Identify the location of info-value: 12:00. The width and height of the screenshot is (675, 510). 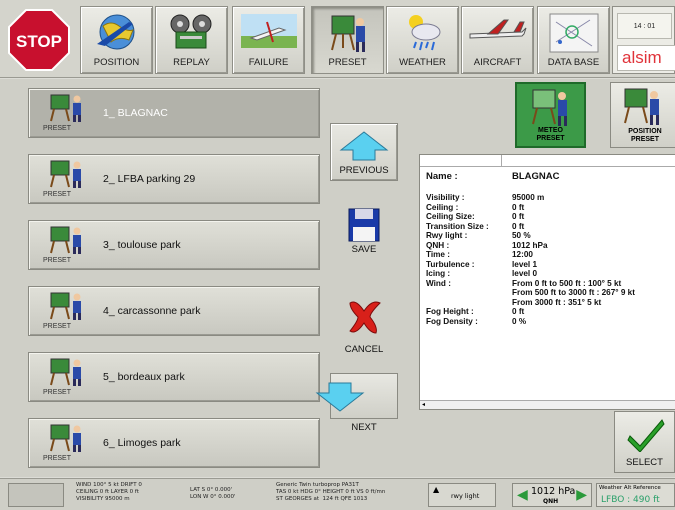
(522, 254).